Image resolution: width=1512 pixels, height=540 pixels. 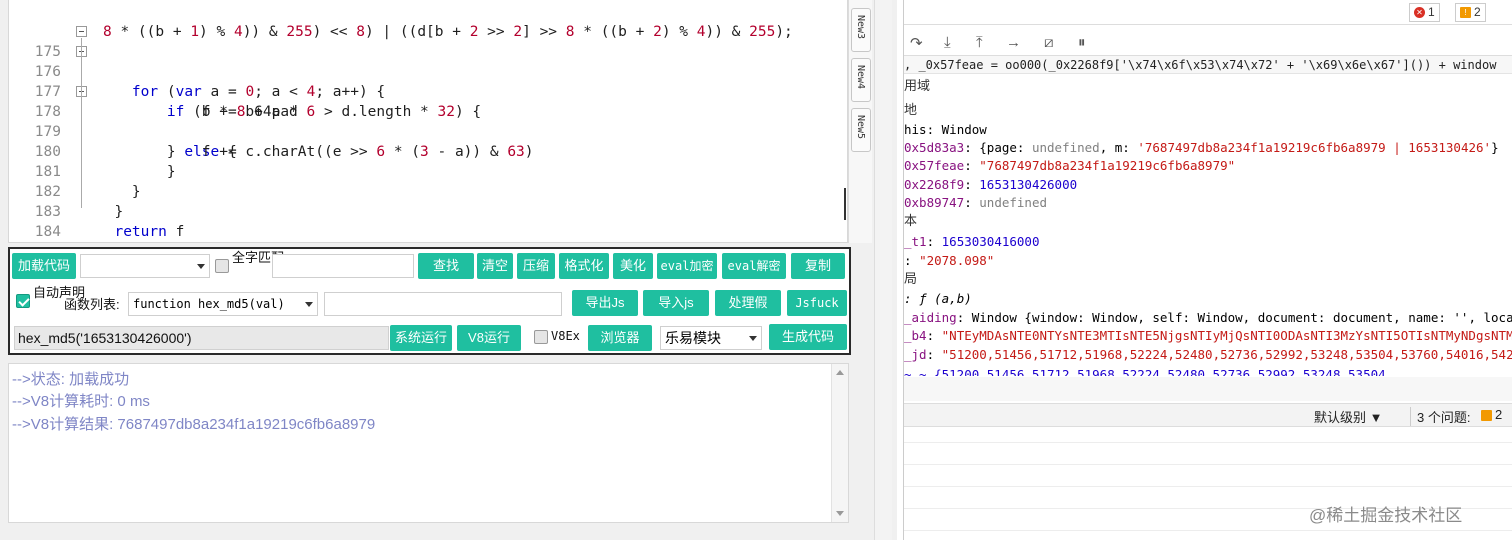 I want to click on beautify-button: 美化, so click(x=633, y=266).